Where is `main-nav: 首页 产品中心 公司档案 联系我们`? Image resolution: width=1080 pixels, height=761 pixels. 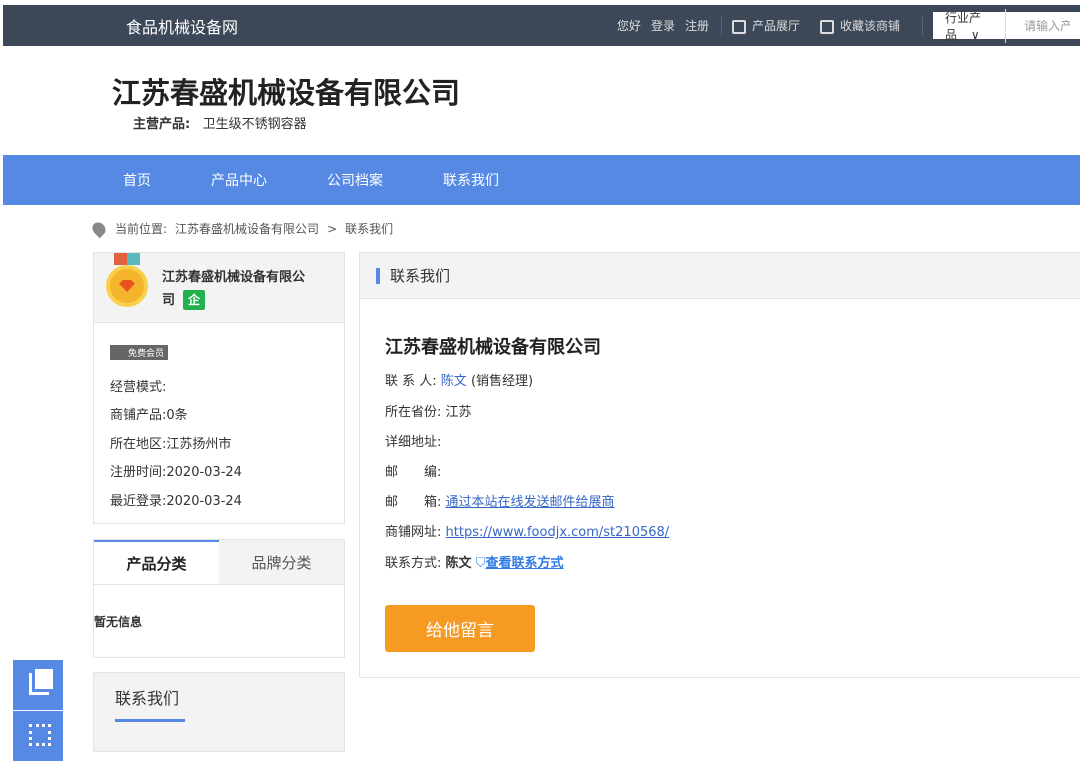 main-nav: 首页 产品中心 公司档案 联系我们 is located at coordinates (541, 180).